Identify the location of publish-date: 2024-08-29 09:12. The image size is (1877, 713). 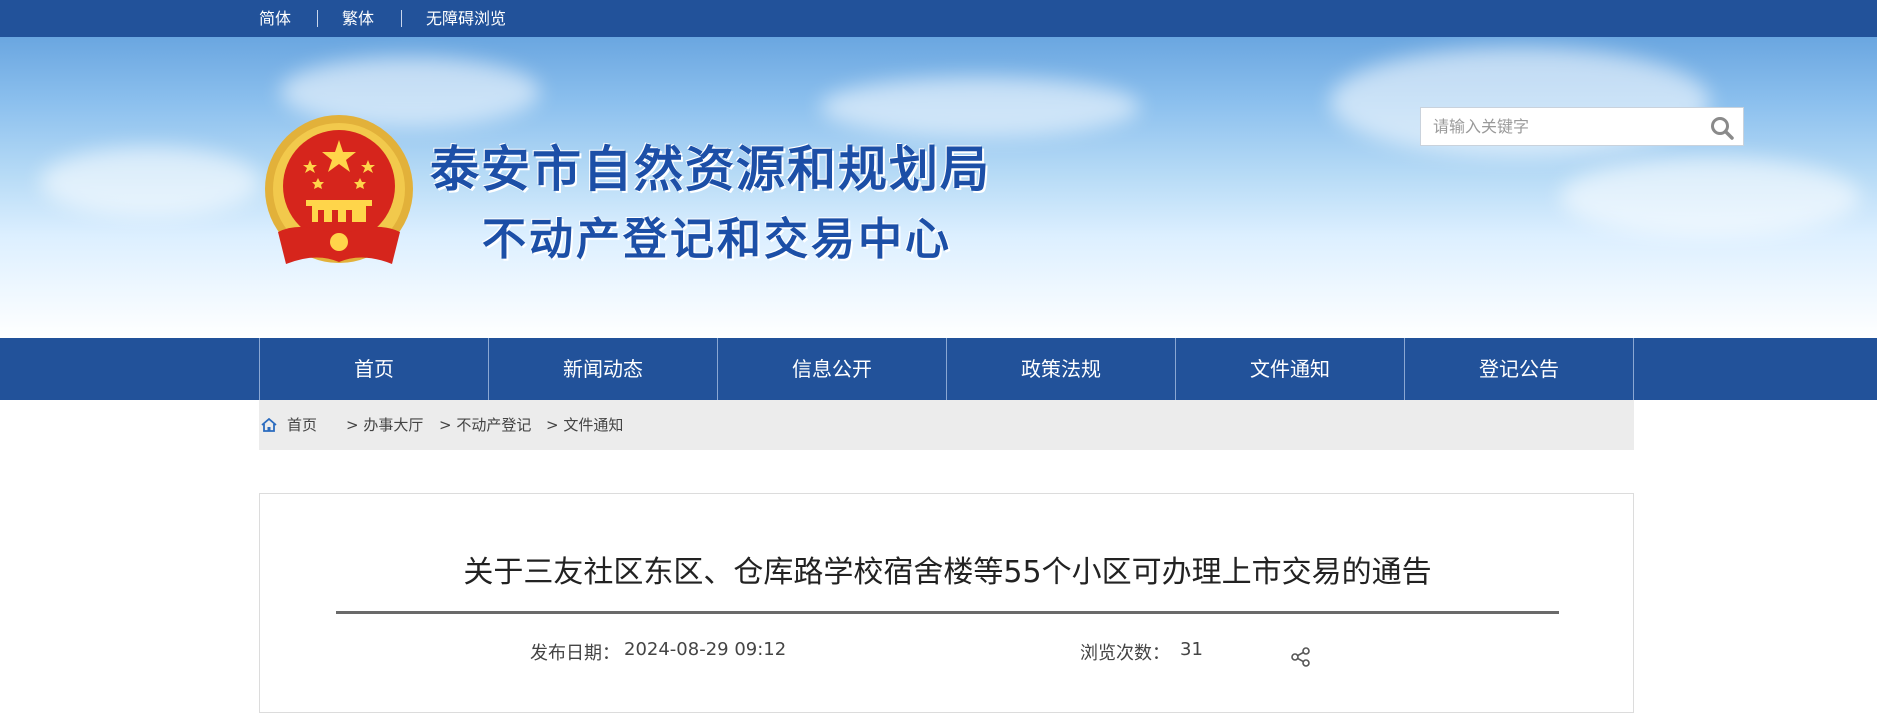
(705, 649).